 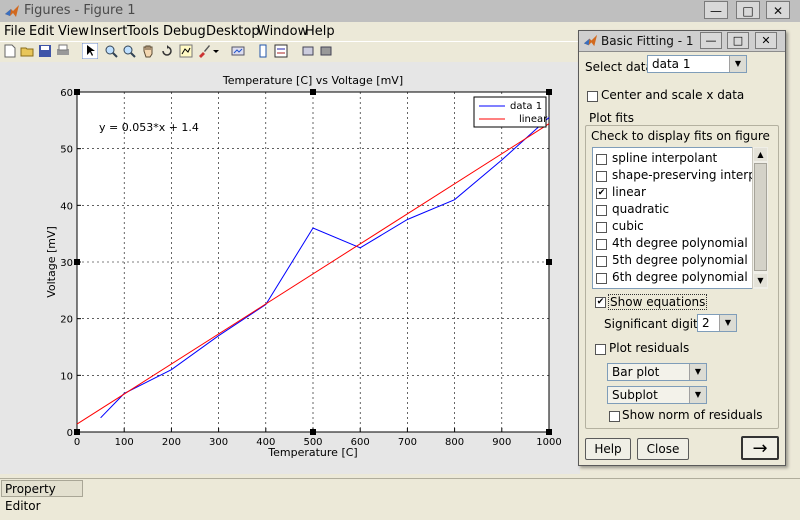 I want to click on select-data-dropdown: data 1 ▼, so click(x=697, y=64).